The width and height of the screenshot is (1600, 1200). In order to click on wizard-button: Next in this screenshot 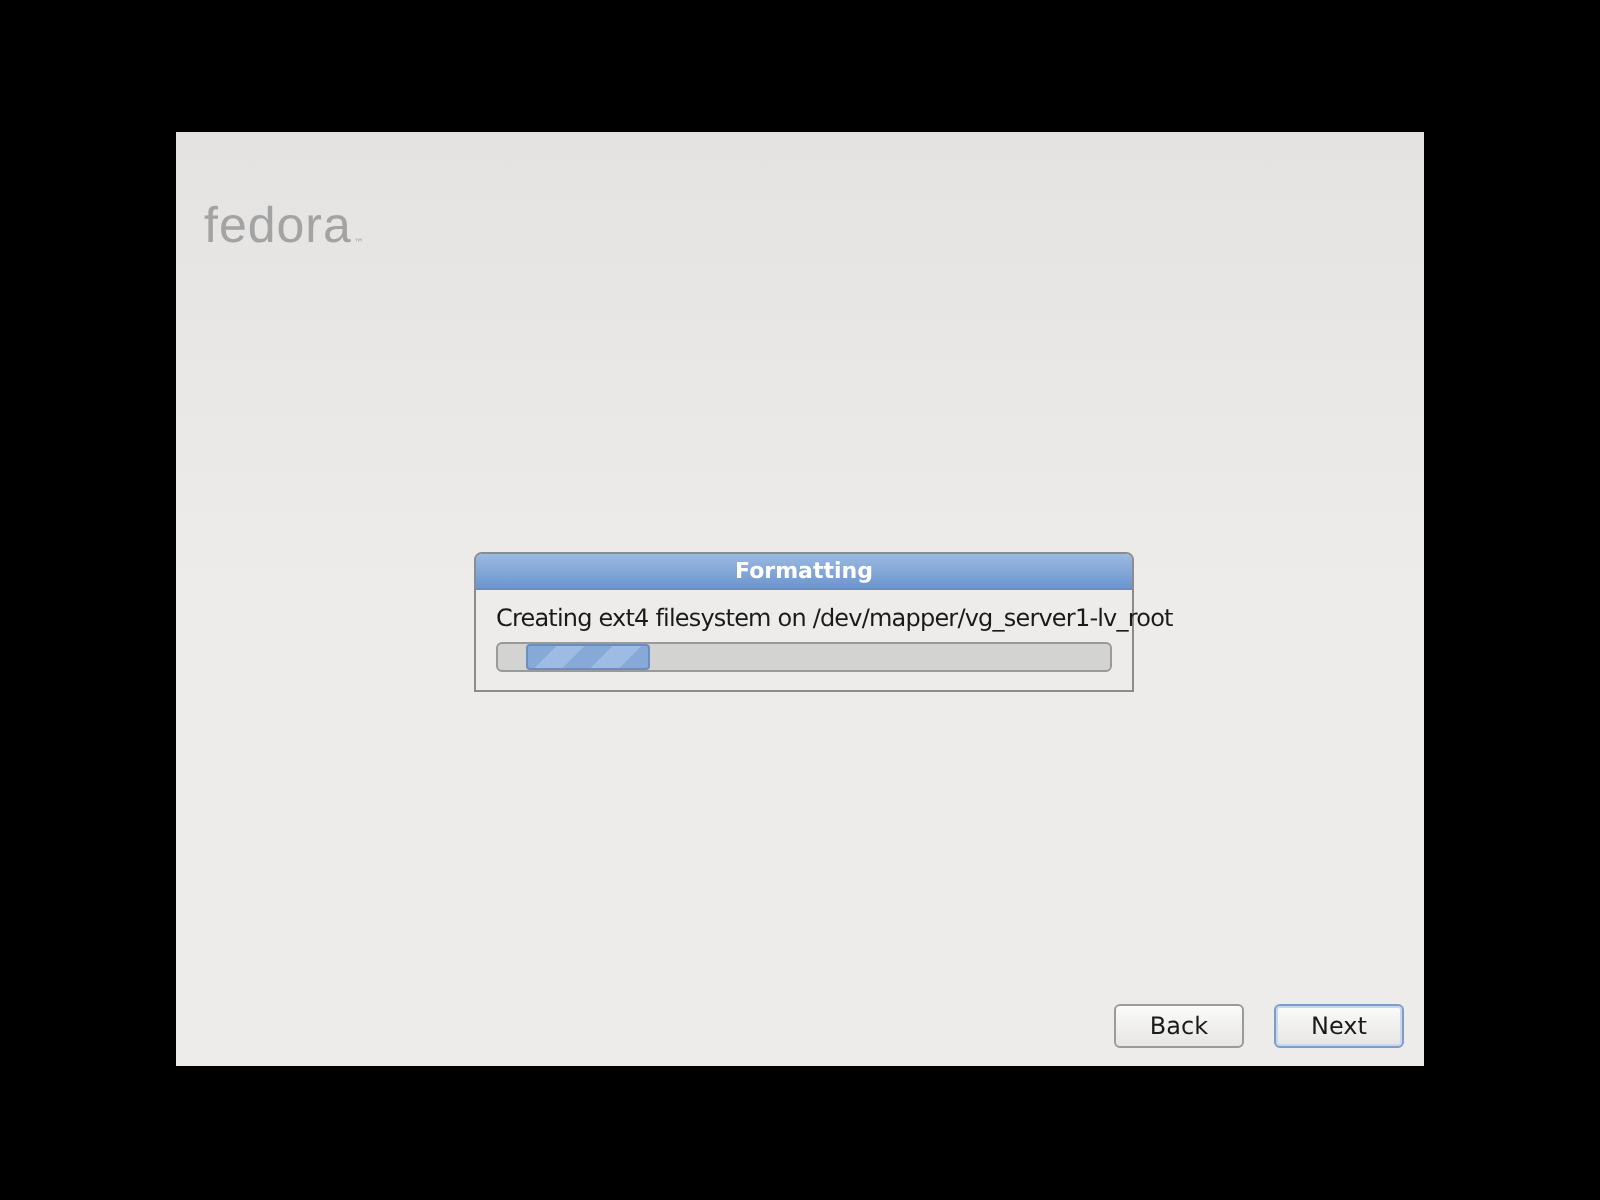, I will do `click(1339, 1026)`.